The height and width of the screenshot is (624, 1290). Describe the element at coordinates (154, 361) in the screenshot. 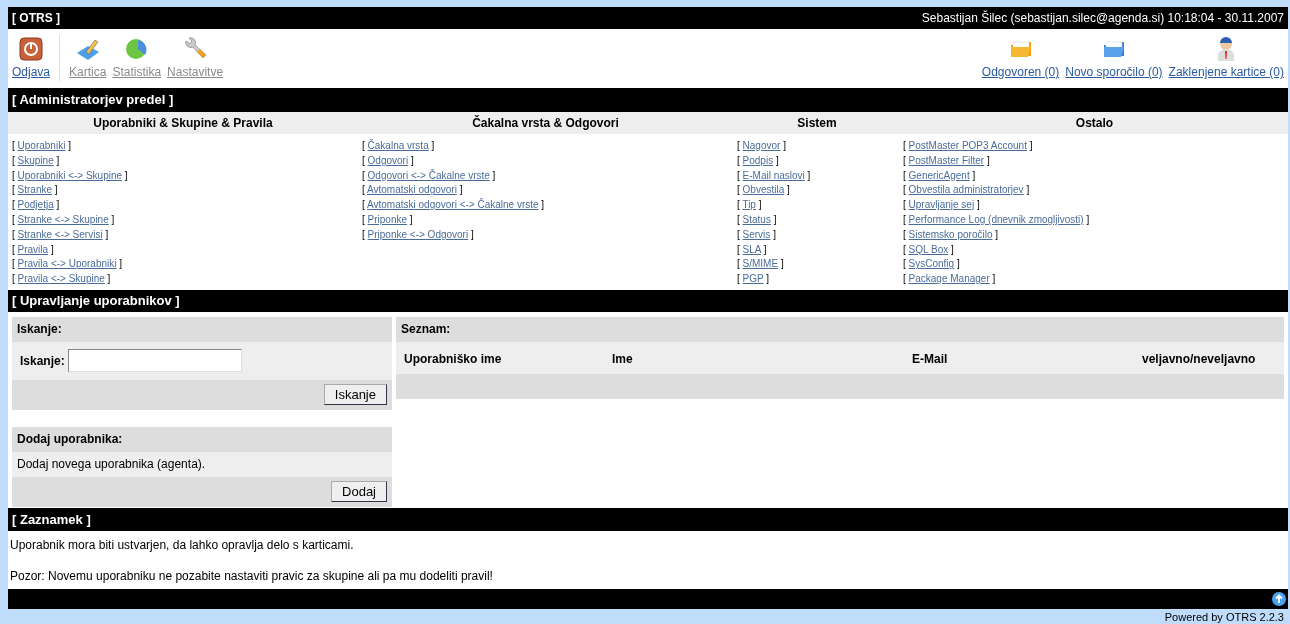

I see `search-field` at that location.